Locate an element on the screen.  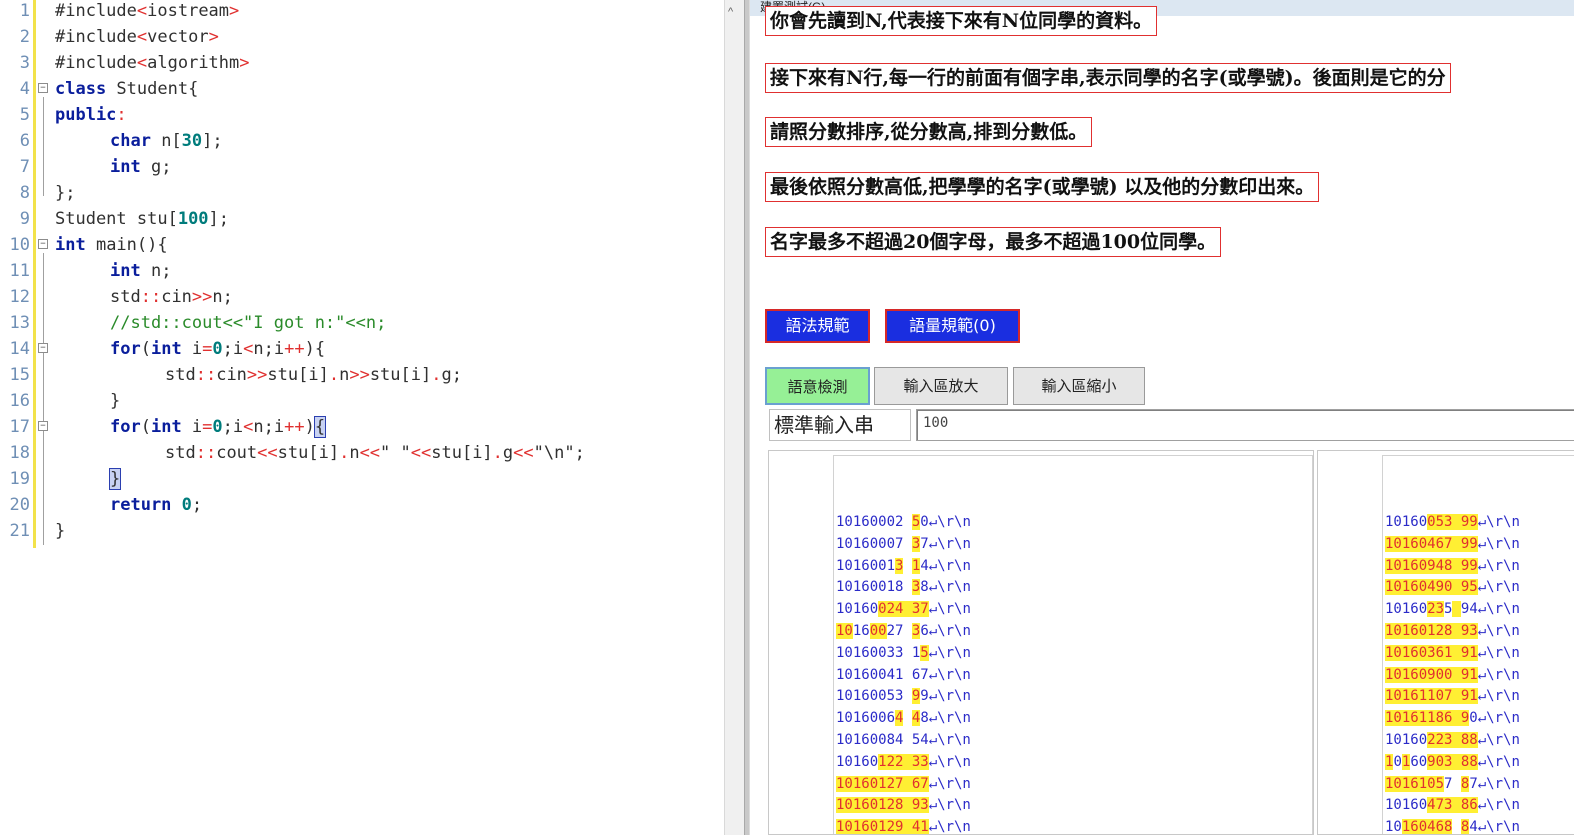
code-line: 3 #include<algorithm> is located at coordinates (362, 63).